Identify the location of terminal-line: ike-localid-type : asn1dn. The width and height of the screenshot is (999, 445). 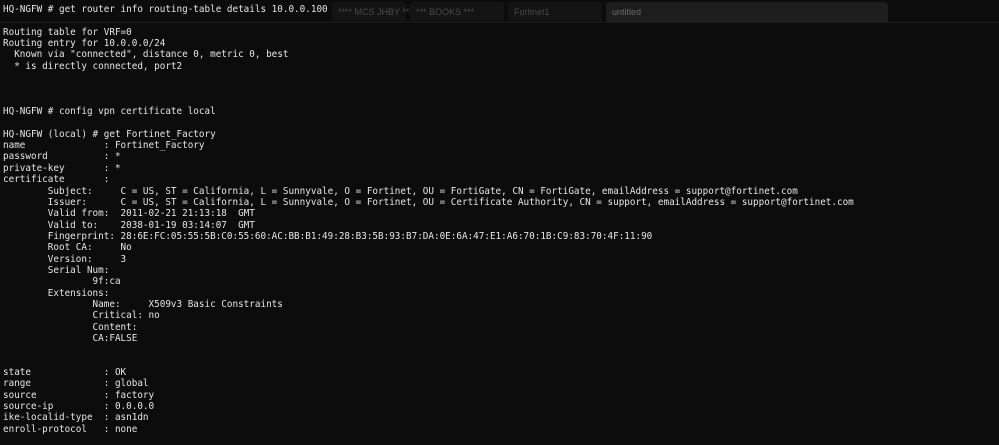
(76, 418).